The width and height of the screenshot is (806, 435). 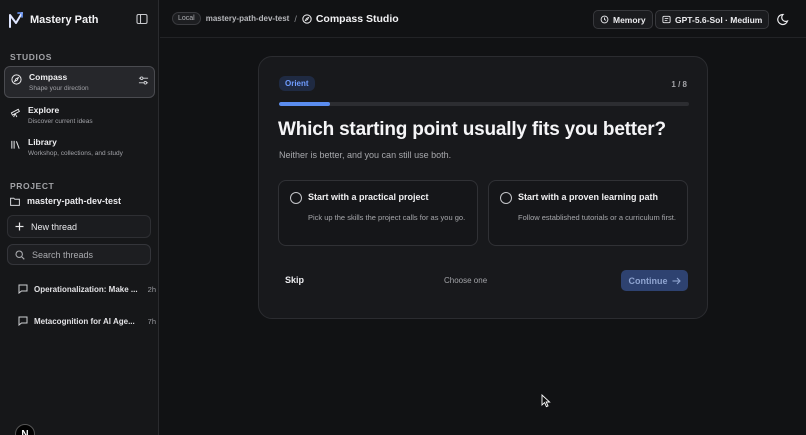 I want to click on memory-button: Memory, so click(x=623, y=19).